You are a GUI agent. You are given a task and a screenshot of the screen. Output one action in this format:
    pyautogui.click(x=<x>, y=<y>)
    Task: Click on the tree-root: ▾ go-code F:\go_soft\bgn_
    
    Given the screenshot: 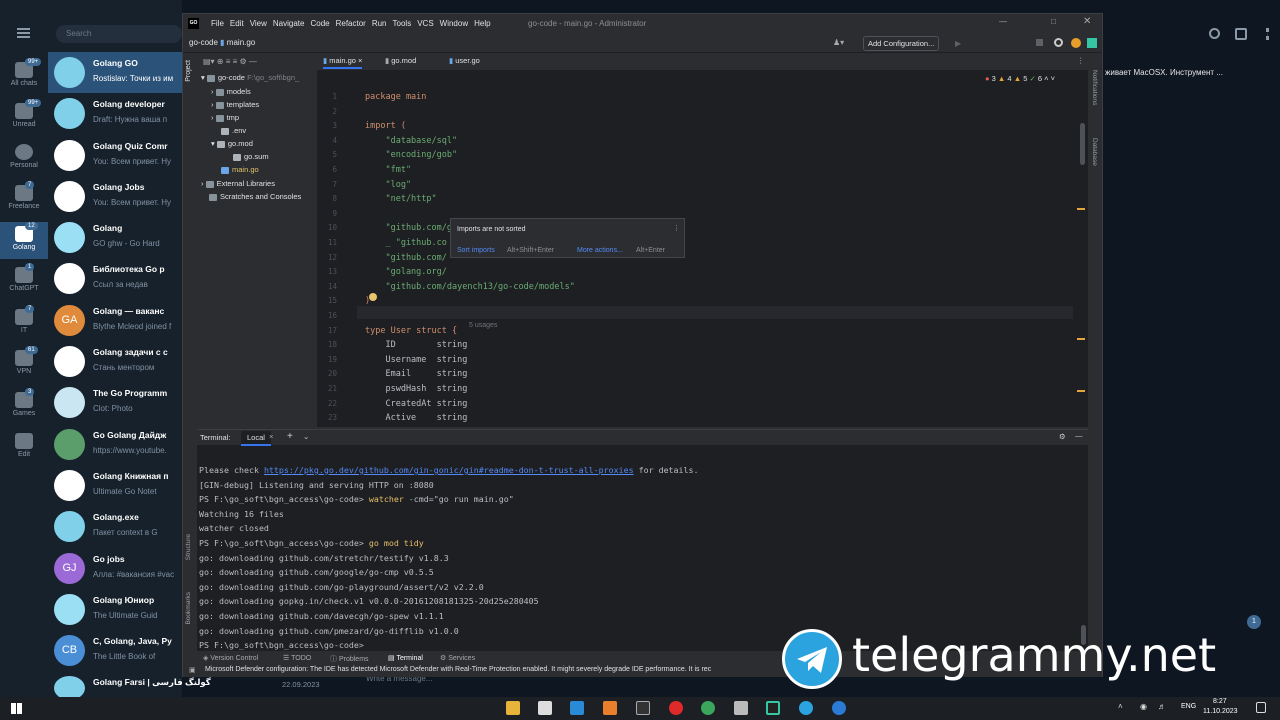 What is the action you would take?
    pyautogui.click(x=250, y=77)
    